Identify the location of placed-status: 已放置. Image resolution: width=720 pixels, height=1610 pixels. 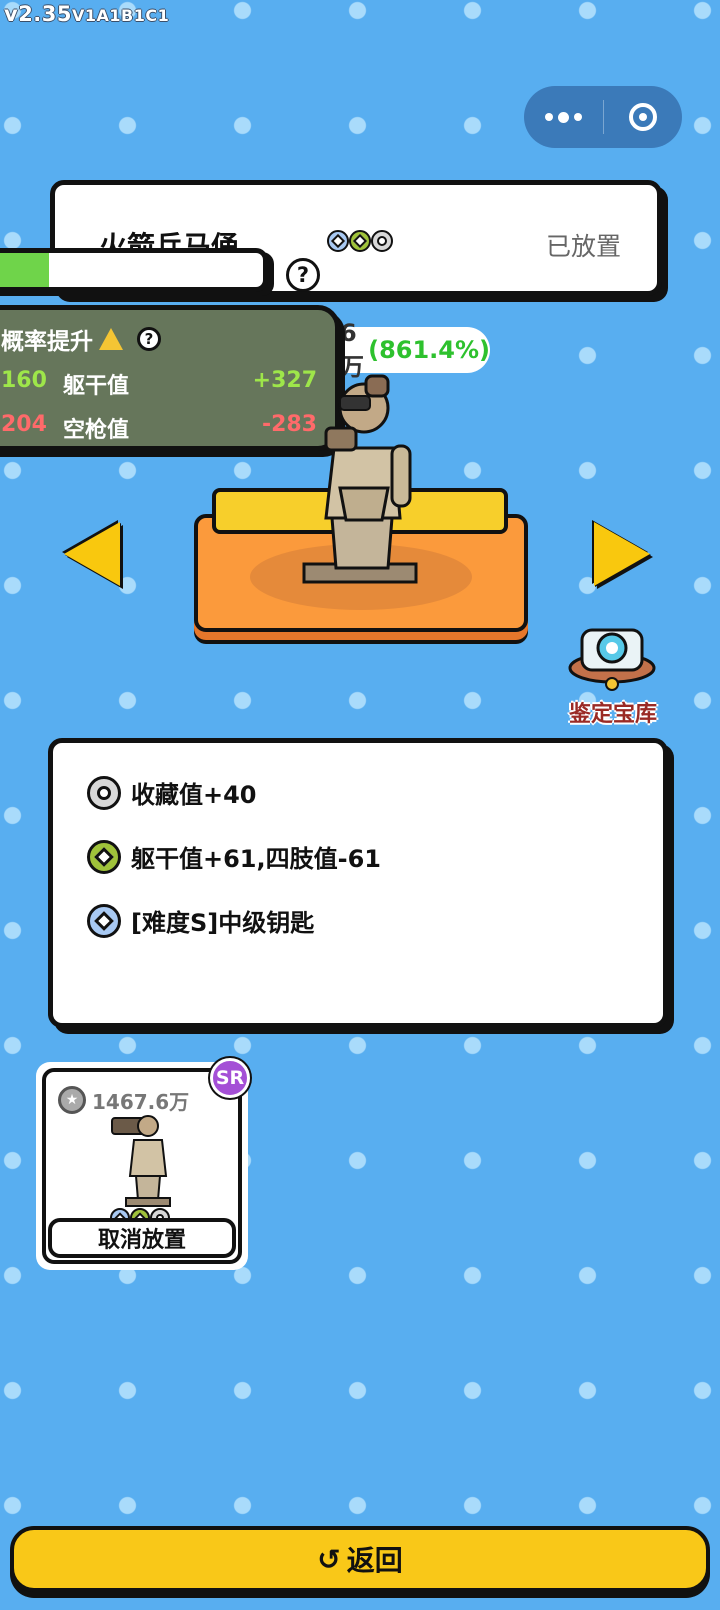
(583, 246).